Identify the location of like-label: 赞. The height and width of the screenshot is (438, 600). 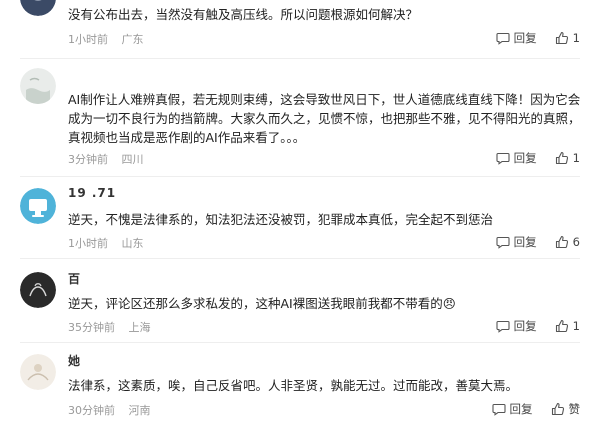
(574, 409).